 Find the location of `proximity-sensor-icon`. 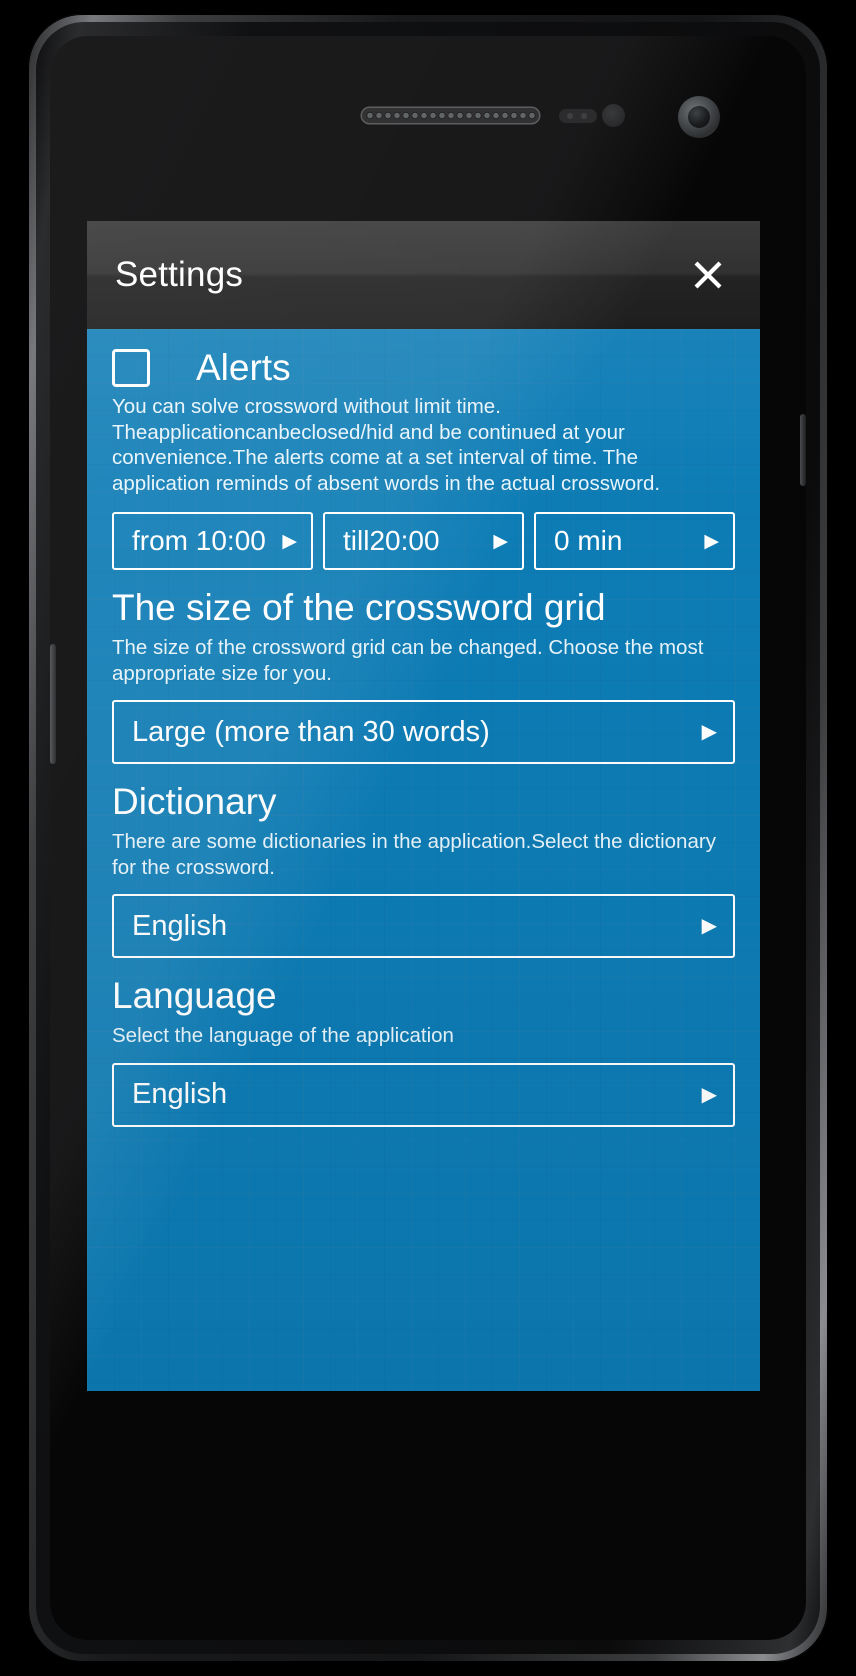

proximity-sensor-icon is located at coordinates (578, 116).